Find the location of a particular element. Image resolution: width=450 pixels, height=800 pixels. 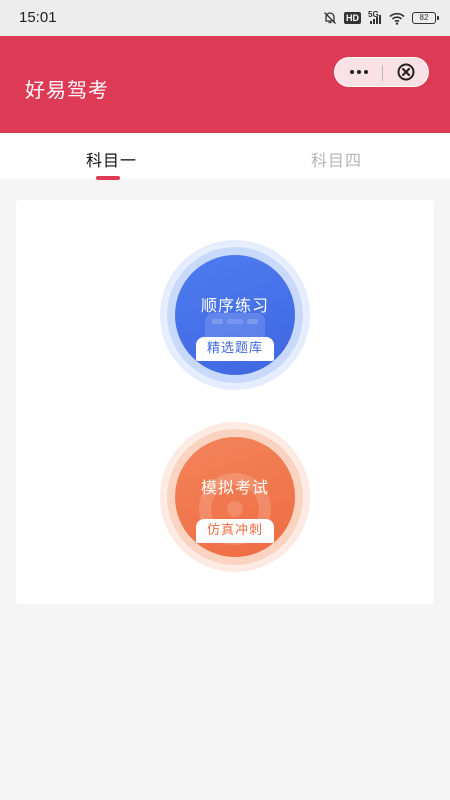

sequential-practice-button: 顺序练习 精选题库 is located at coordinates (235, 315).